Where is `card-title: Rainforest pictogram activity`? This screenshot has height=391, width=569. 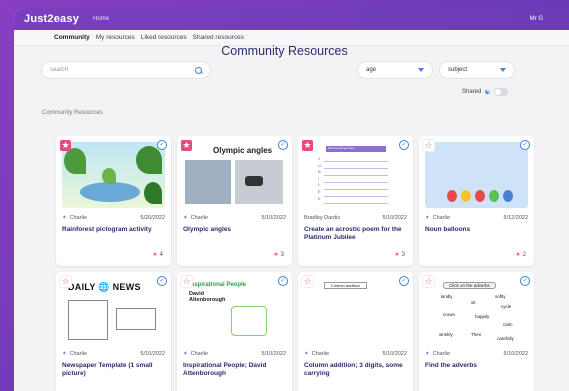
card-title: Rainforest pictogram activity is located at coordinates (114, 230).